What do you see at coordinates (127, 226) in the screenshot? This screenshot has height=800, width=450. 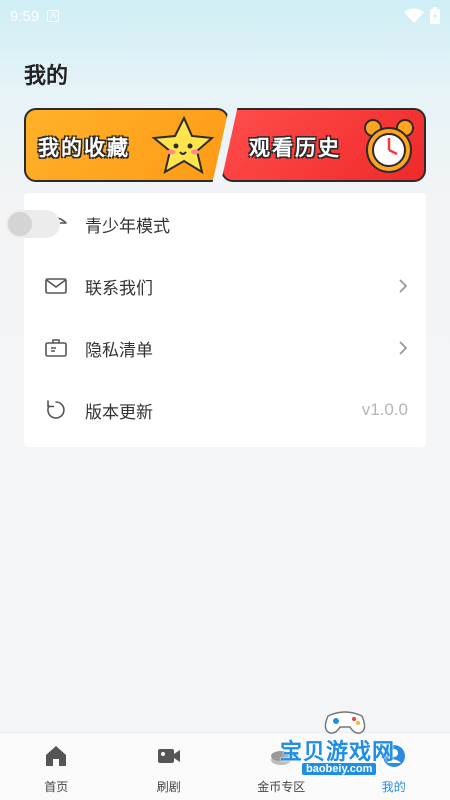 I see `menu-label: 青少年模式` at bounding box center [127, 226].